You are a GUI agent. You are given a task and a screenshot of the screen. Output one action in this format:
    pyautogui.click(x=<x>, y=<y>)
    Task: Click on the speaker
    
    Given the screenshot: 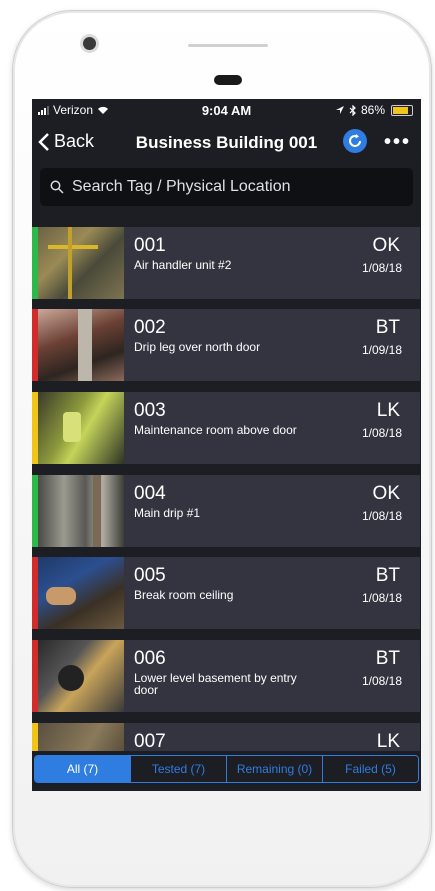 What is the action you would take?
    pyautogui.click(x=228, y=80)
    